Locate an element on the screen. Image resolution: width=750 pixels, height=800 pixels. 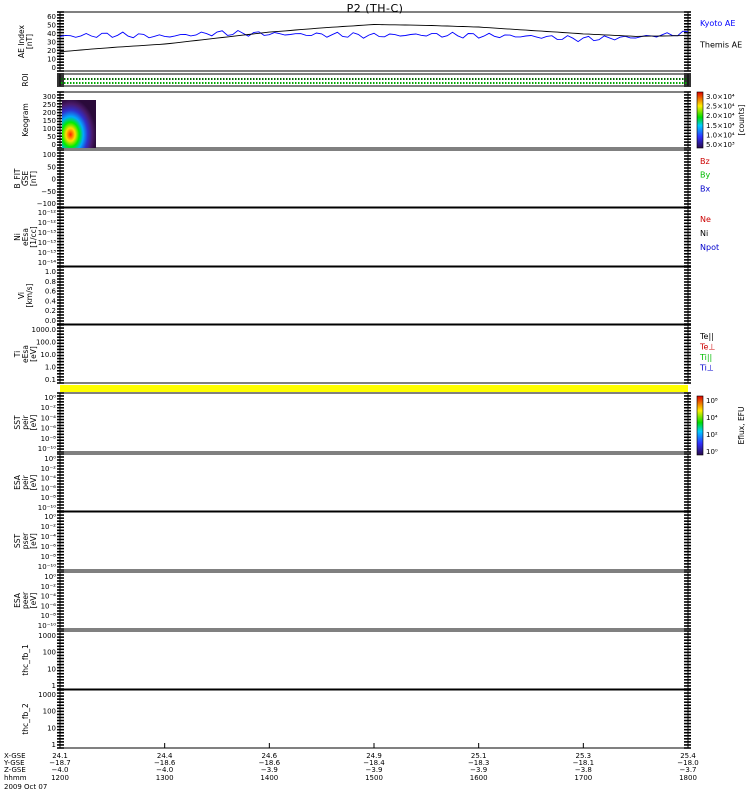
x-tick-zgse: −3.7 is located at coordinates (688, 770).